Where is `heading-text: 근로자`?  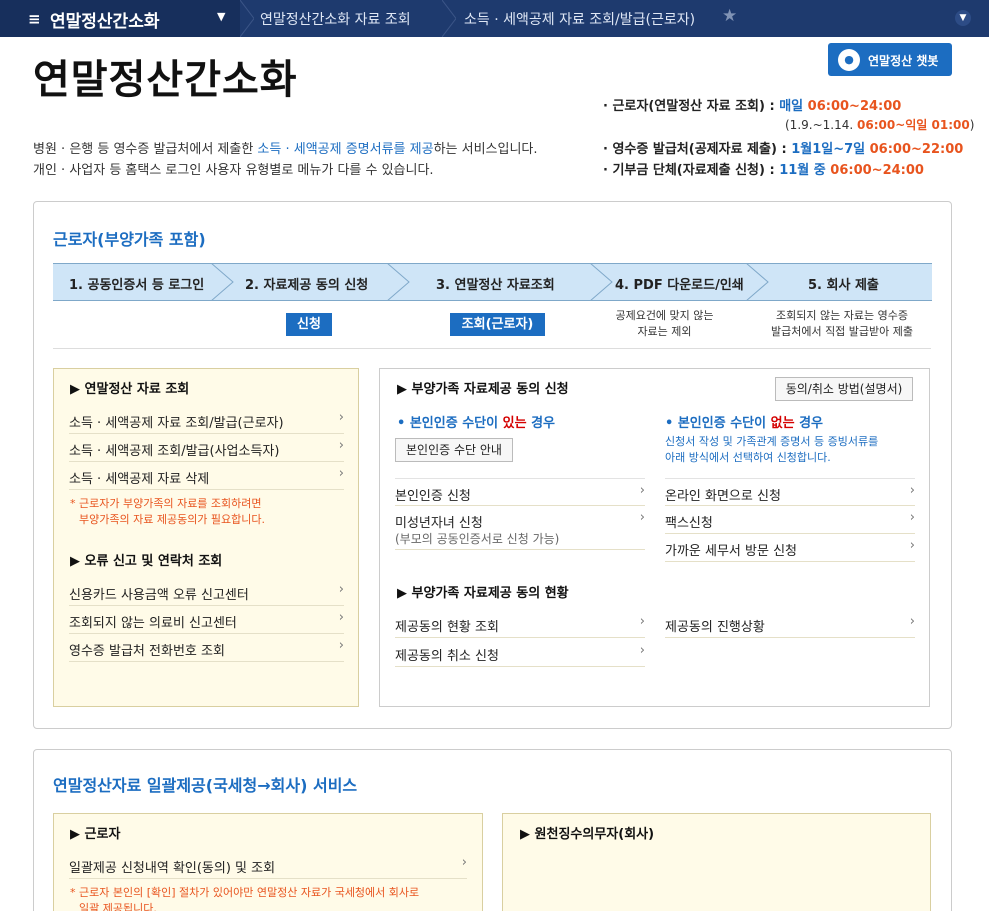
heading-text: 근로자 is located at coordinates (102, 834).